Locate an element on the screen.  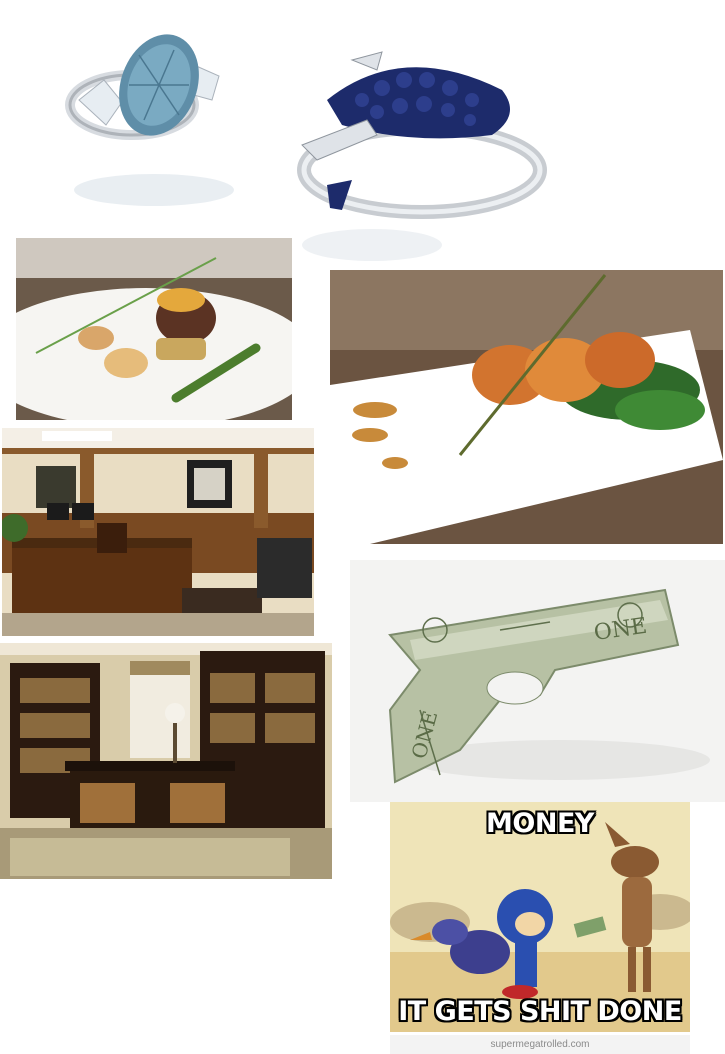
meme-bottom-caption: IT GETS SHIT DONE is located at coordinates (540, 1011).